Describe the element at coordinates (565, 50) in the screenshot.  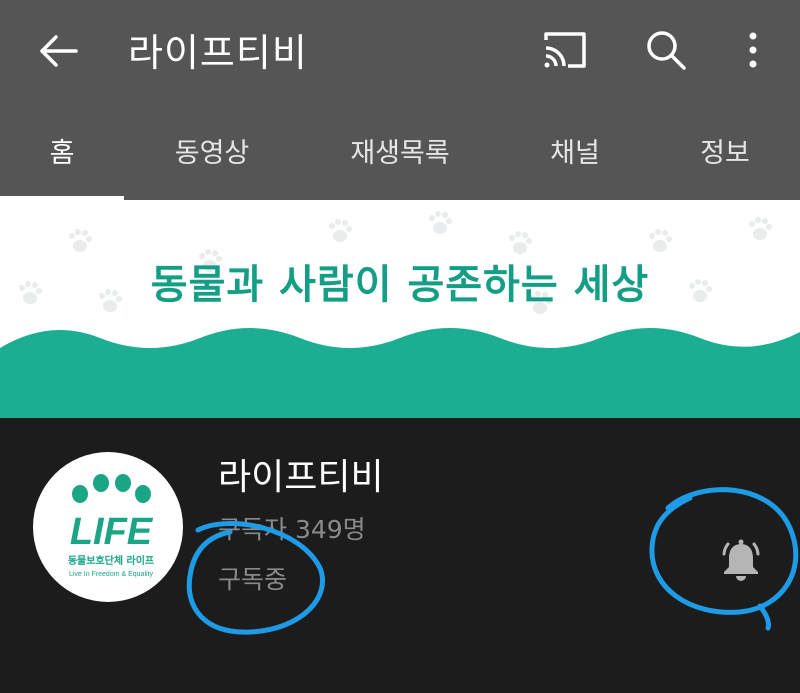
I see `cast-icon` at that location.